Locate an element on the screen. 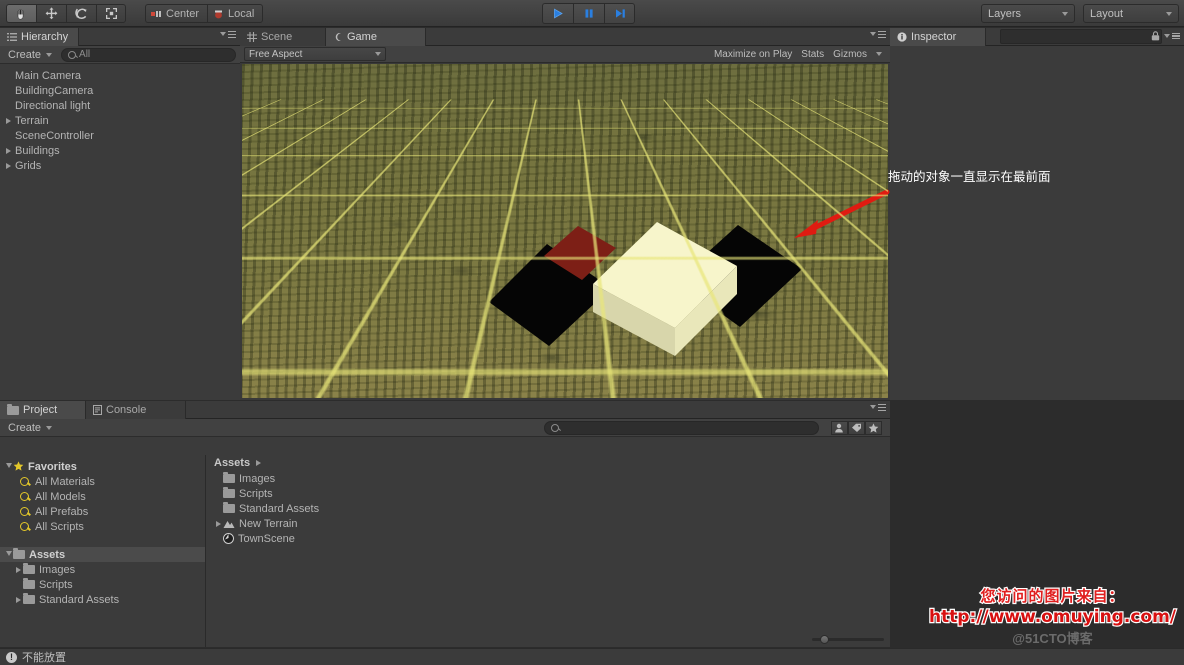  content-item: Standard Assets is located at coordinates (548, 508).